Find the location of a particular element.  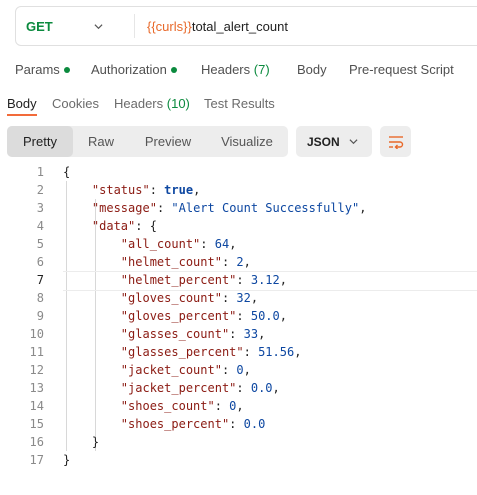

json-key: "helmet_percent" is located at coordinates (178, 280).